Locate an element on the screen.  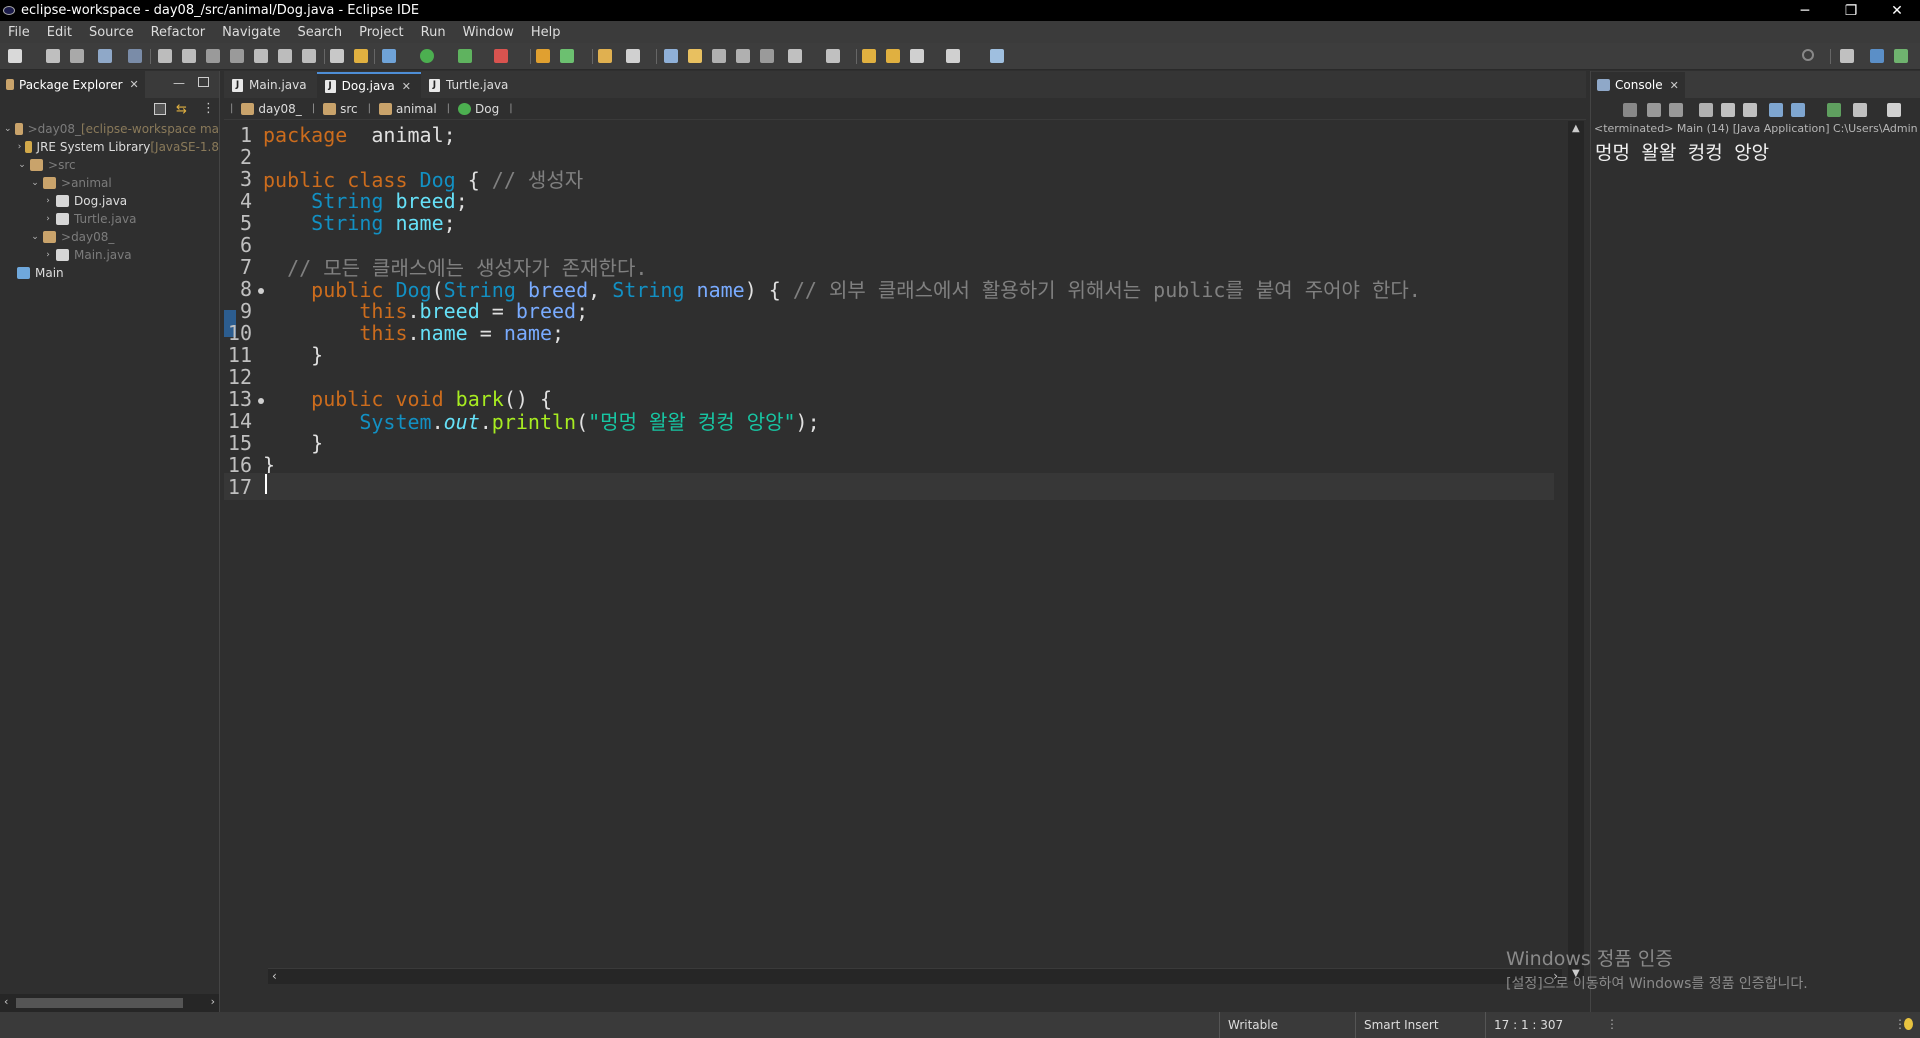
java-perspective-icon is located at coordinates (1877, 56).